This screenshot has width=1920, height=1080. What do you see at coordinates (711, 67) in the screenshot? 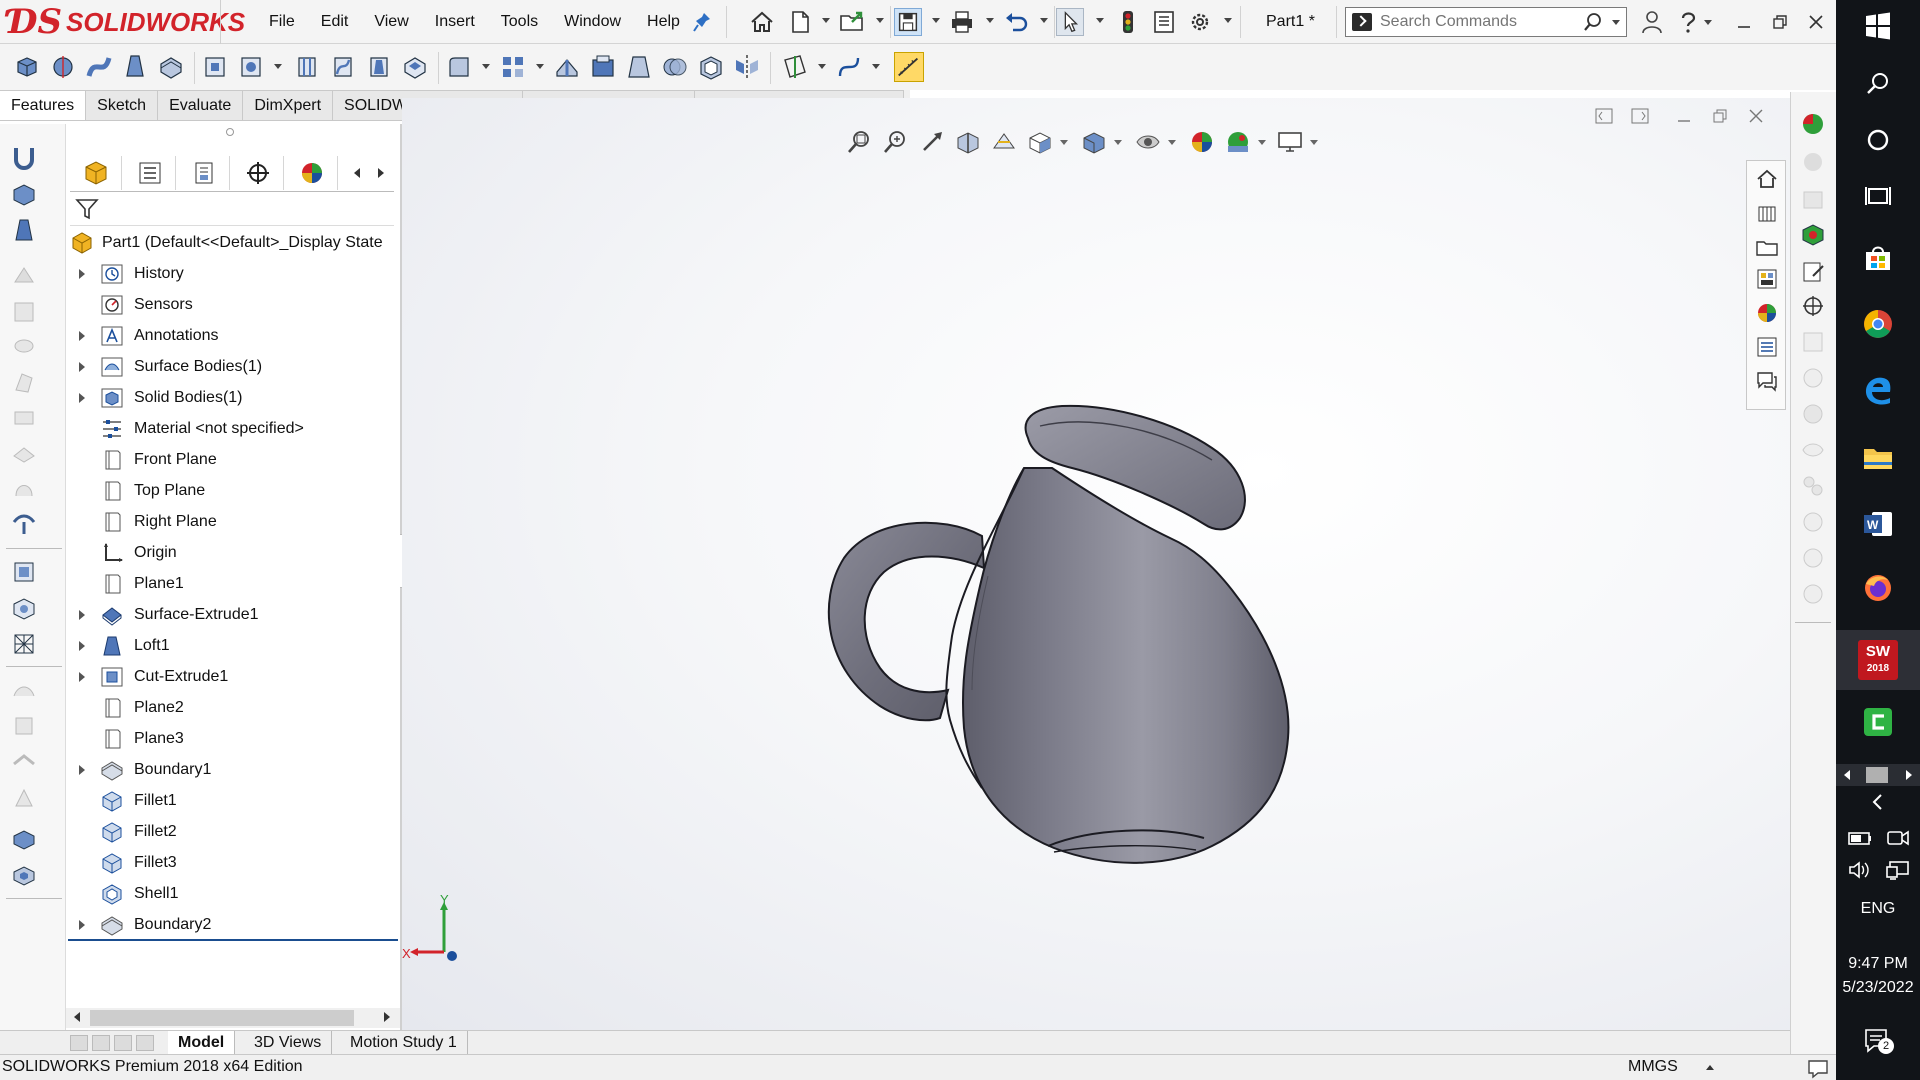
I see `shell-icon` at bounding box center [711, 67].